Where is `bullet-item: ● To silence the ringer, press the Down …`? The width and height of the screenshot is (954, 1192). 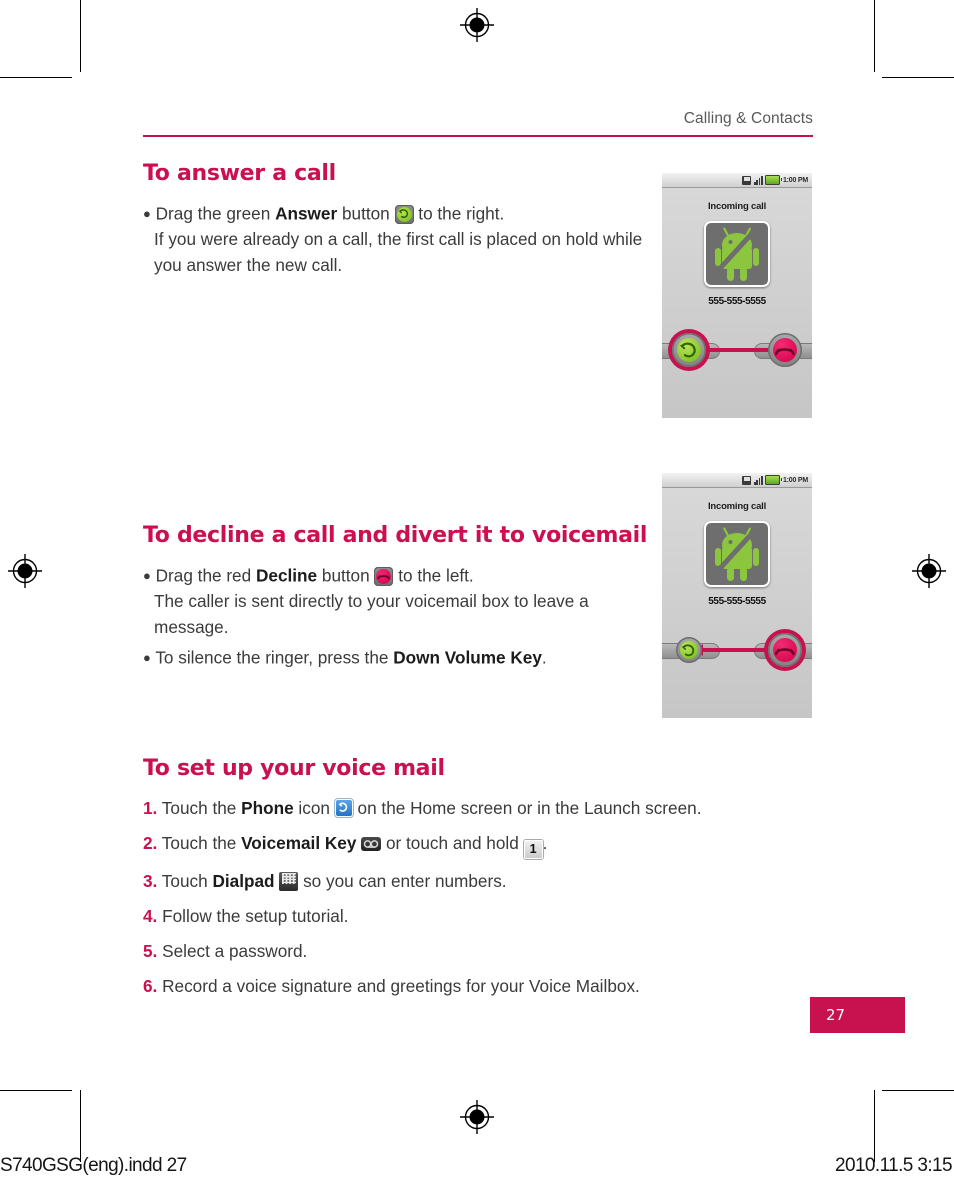 bullet-item: ● To silence the ringer, press the Down … is located at coordinates (404, 658).